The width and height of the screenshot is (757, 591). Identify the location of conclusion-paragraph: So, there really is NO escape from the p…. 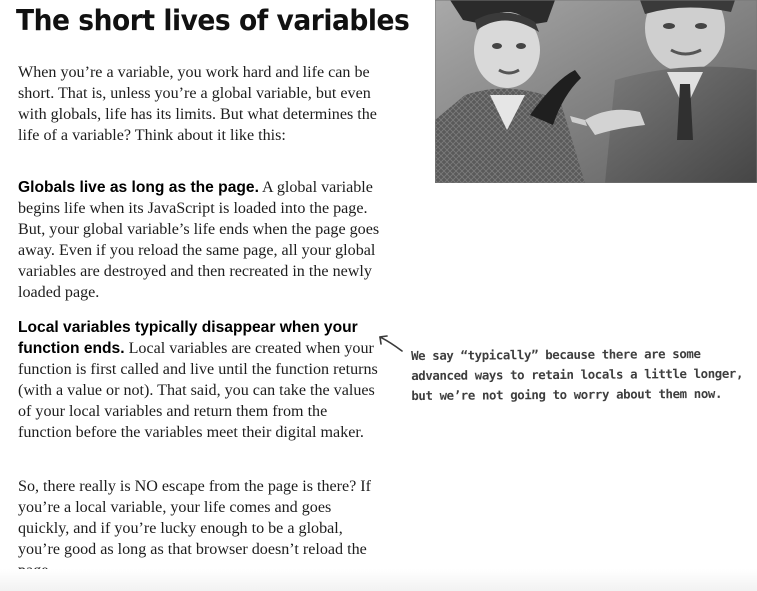
(195, 528).